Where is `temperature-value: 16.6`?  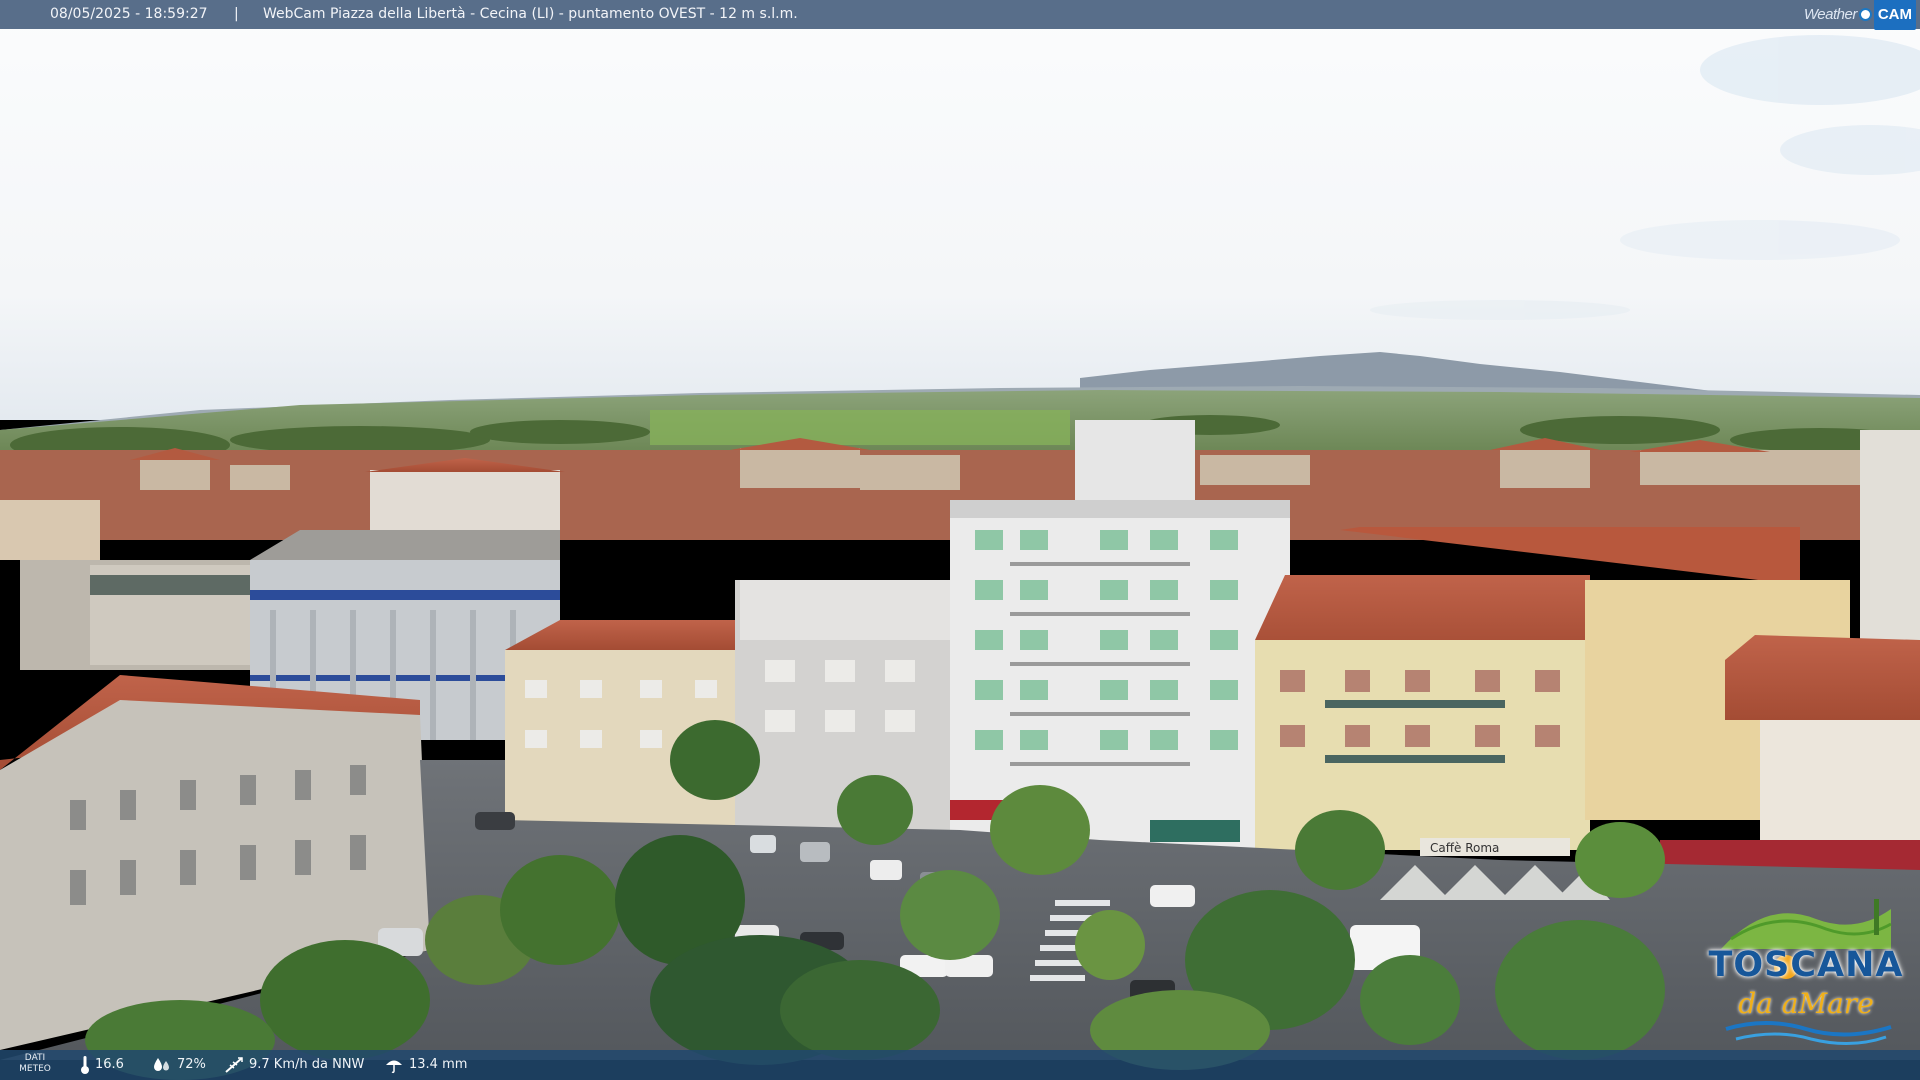 temperature-value: 16.6 is located at coordinates (109, 1064).